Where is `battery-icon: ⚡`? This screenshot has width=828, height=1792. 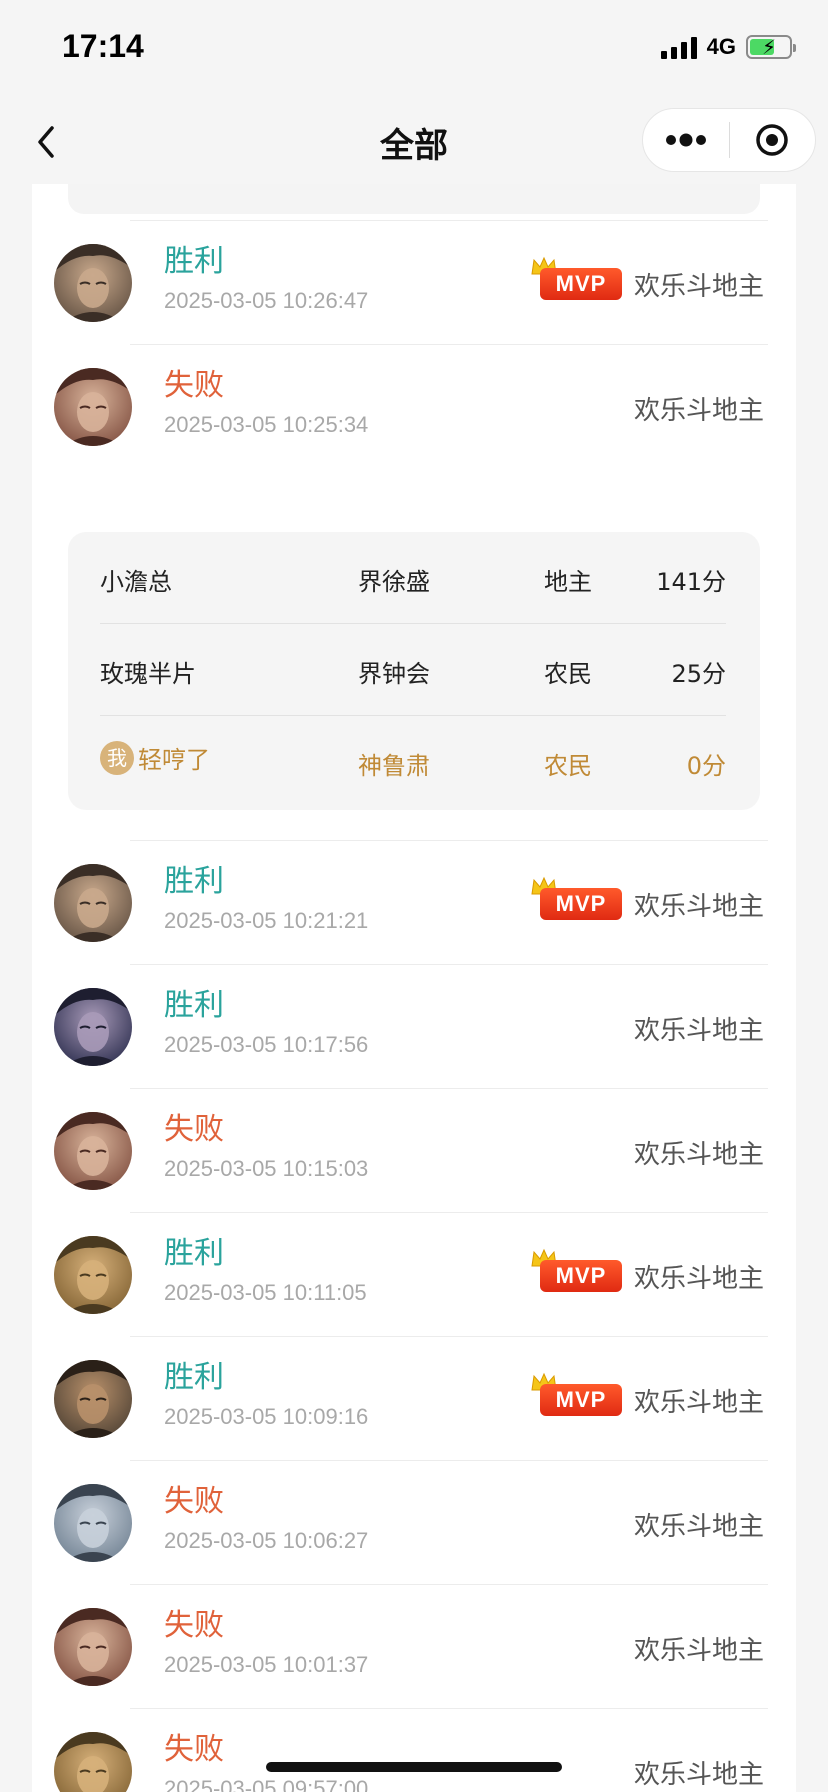 battery-icon: ⚡ is located at coordinates (771, 47).